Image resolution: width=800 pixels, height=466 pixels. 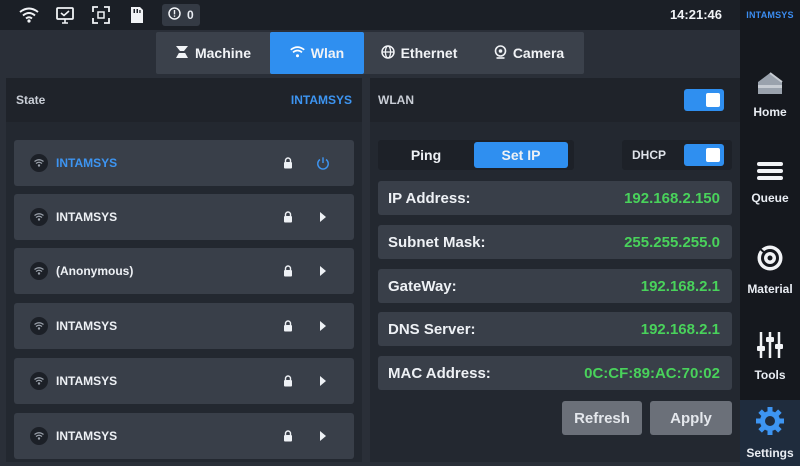 What do you see at coordinates (770, 112) in the screenshot?
I see `sidebar-label: Home` at bounding box center [770, 112].